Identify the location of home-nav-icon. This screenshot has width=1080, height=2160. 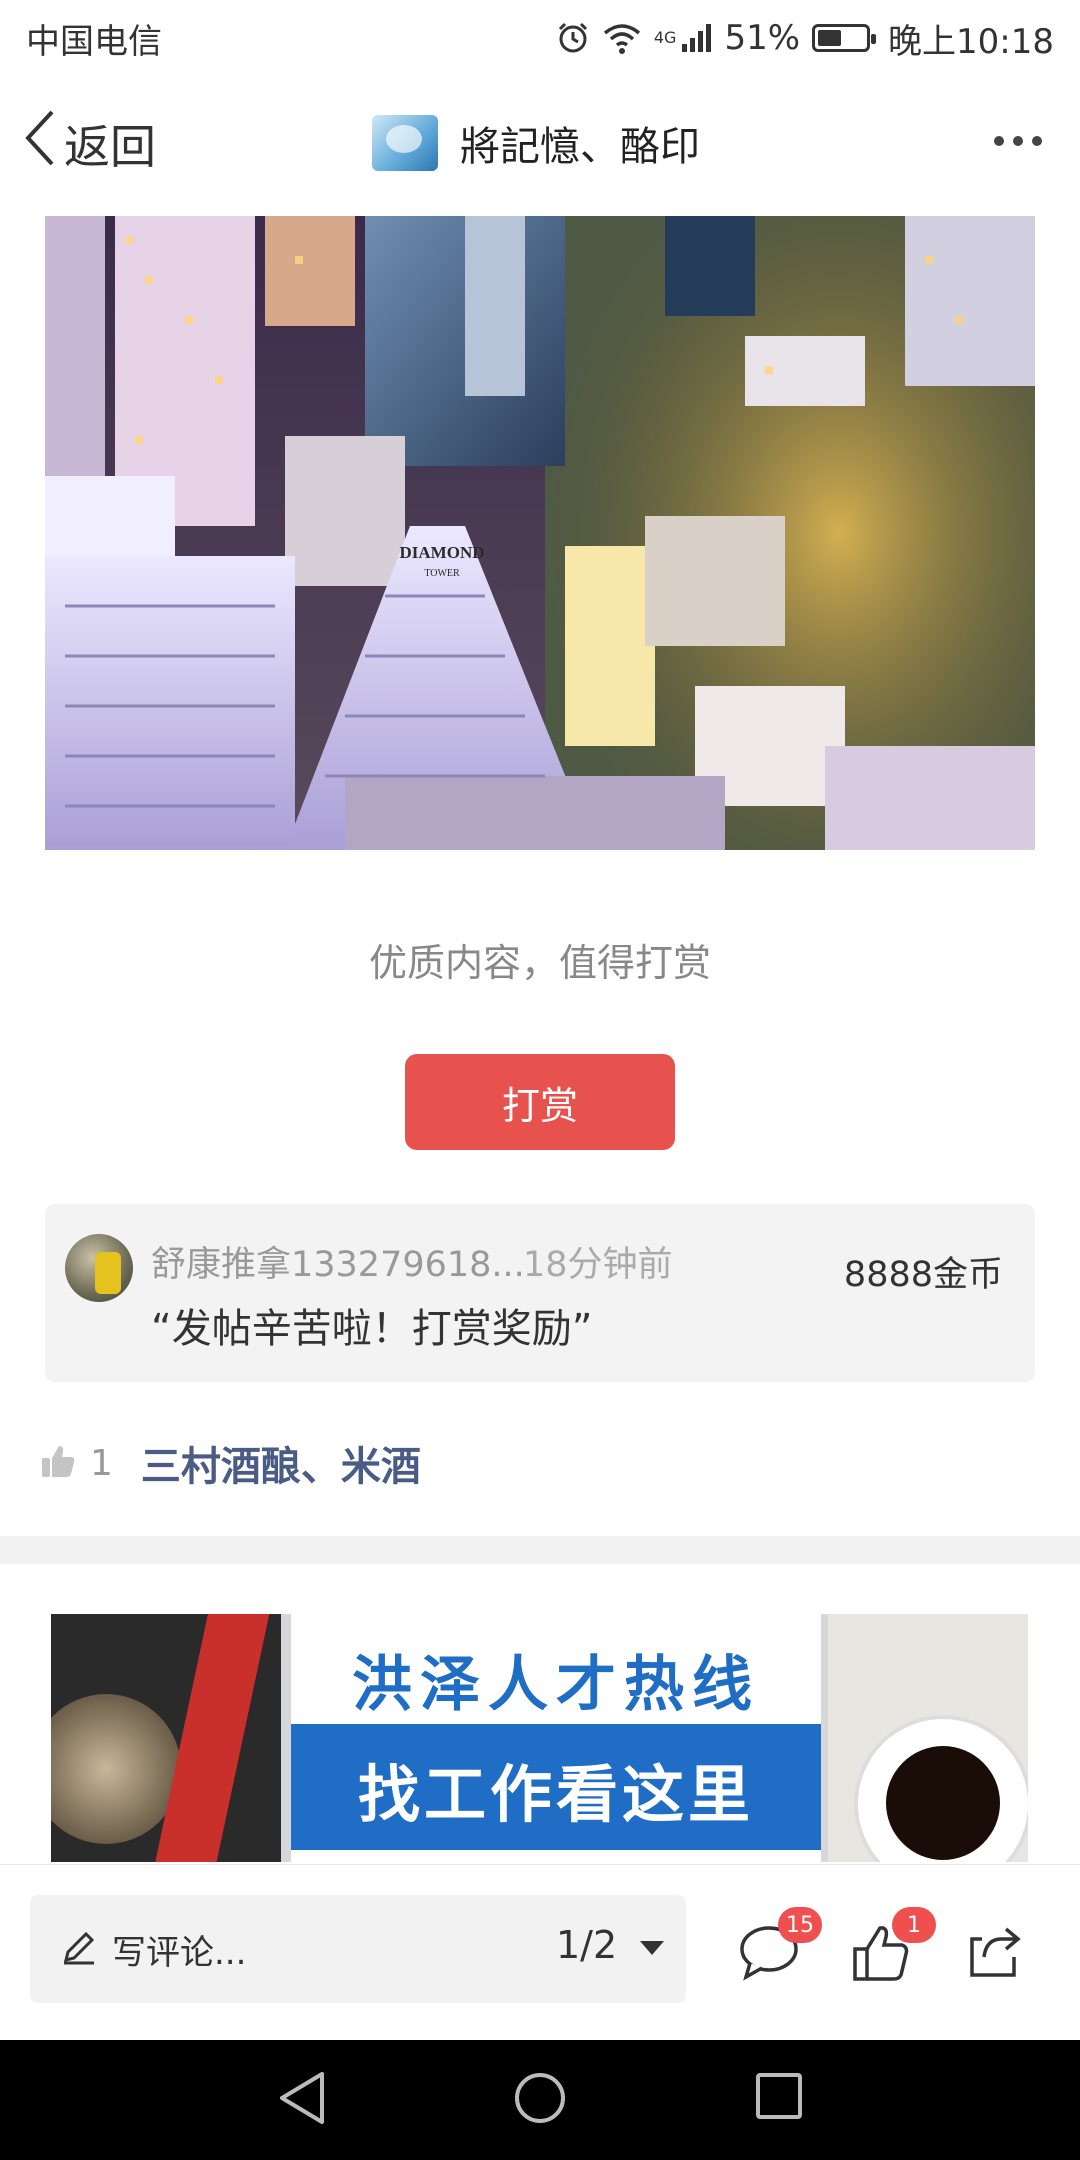
(540, 2100).